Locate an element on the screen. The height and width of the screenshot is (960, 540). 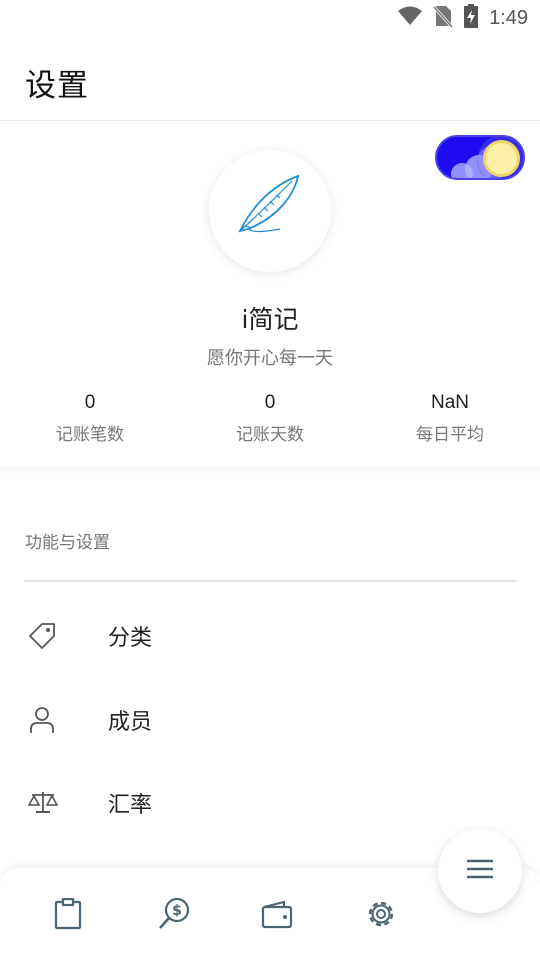
status-bar: 1:49 is located at coordinates (270, 18).